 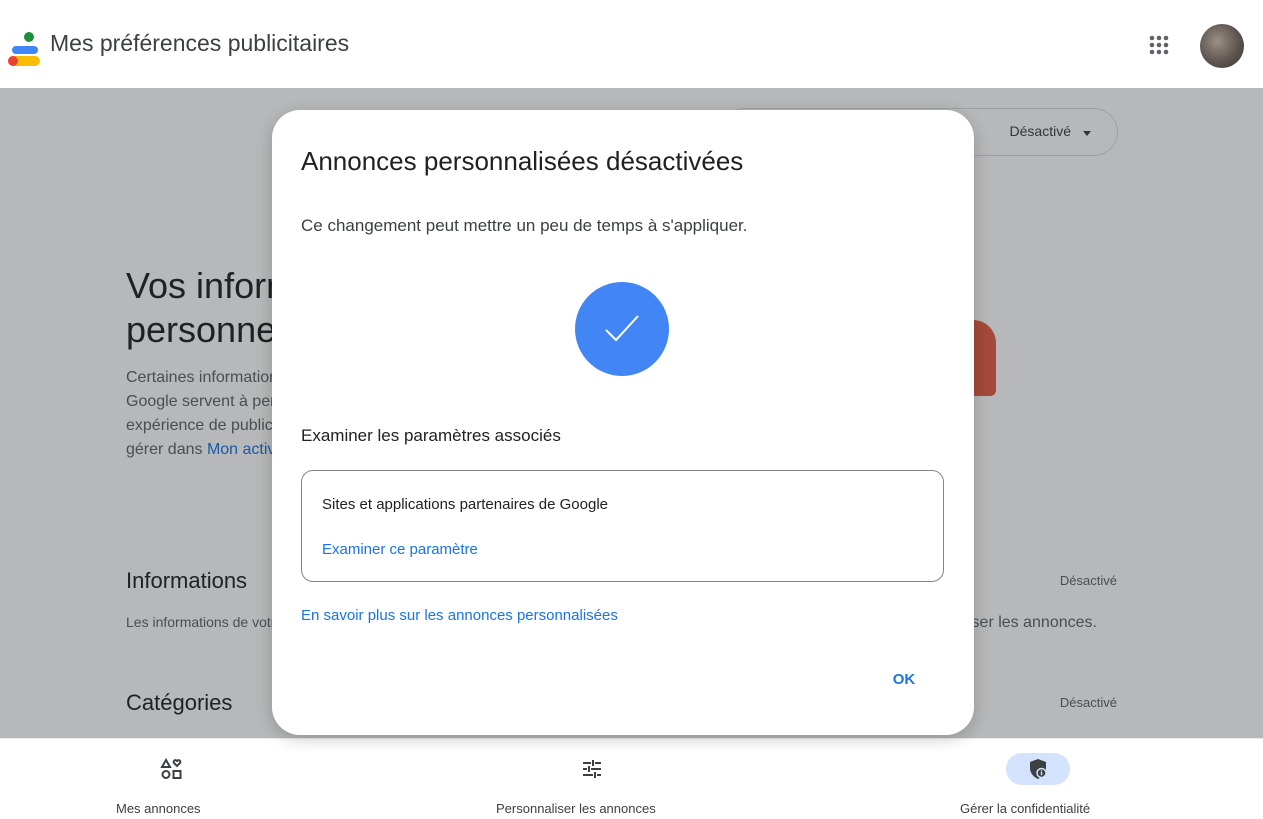 I want to click on nav-item-personalize-ads: Personnaliser les annonces, so click(x=594, y=779).